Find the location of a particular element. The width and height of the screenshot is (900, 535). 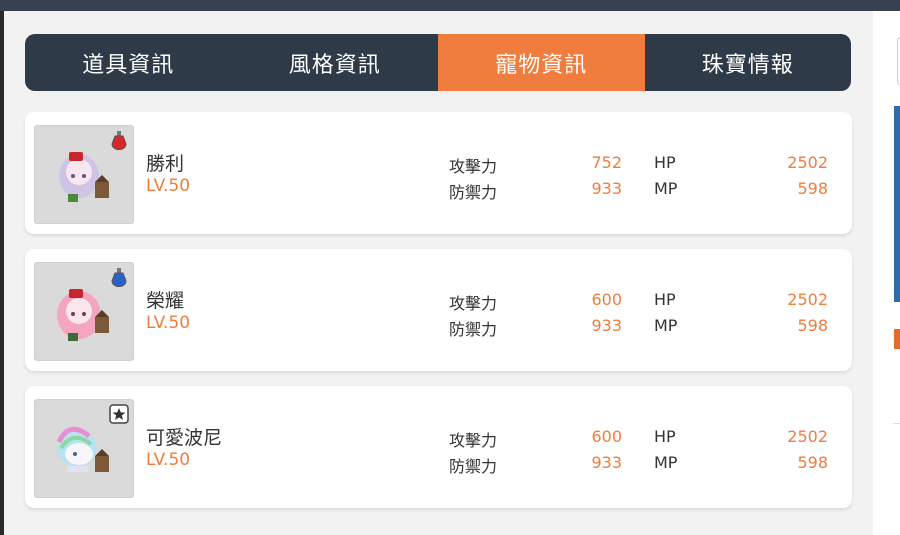

red-potion-icon is located at coordinates (119, 140).